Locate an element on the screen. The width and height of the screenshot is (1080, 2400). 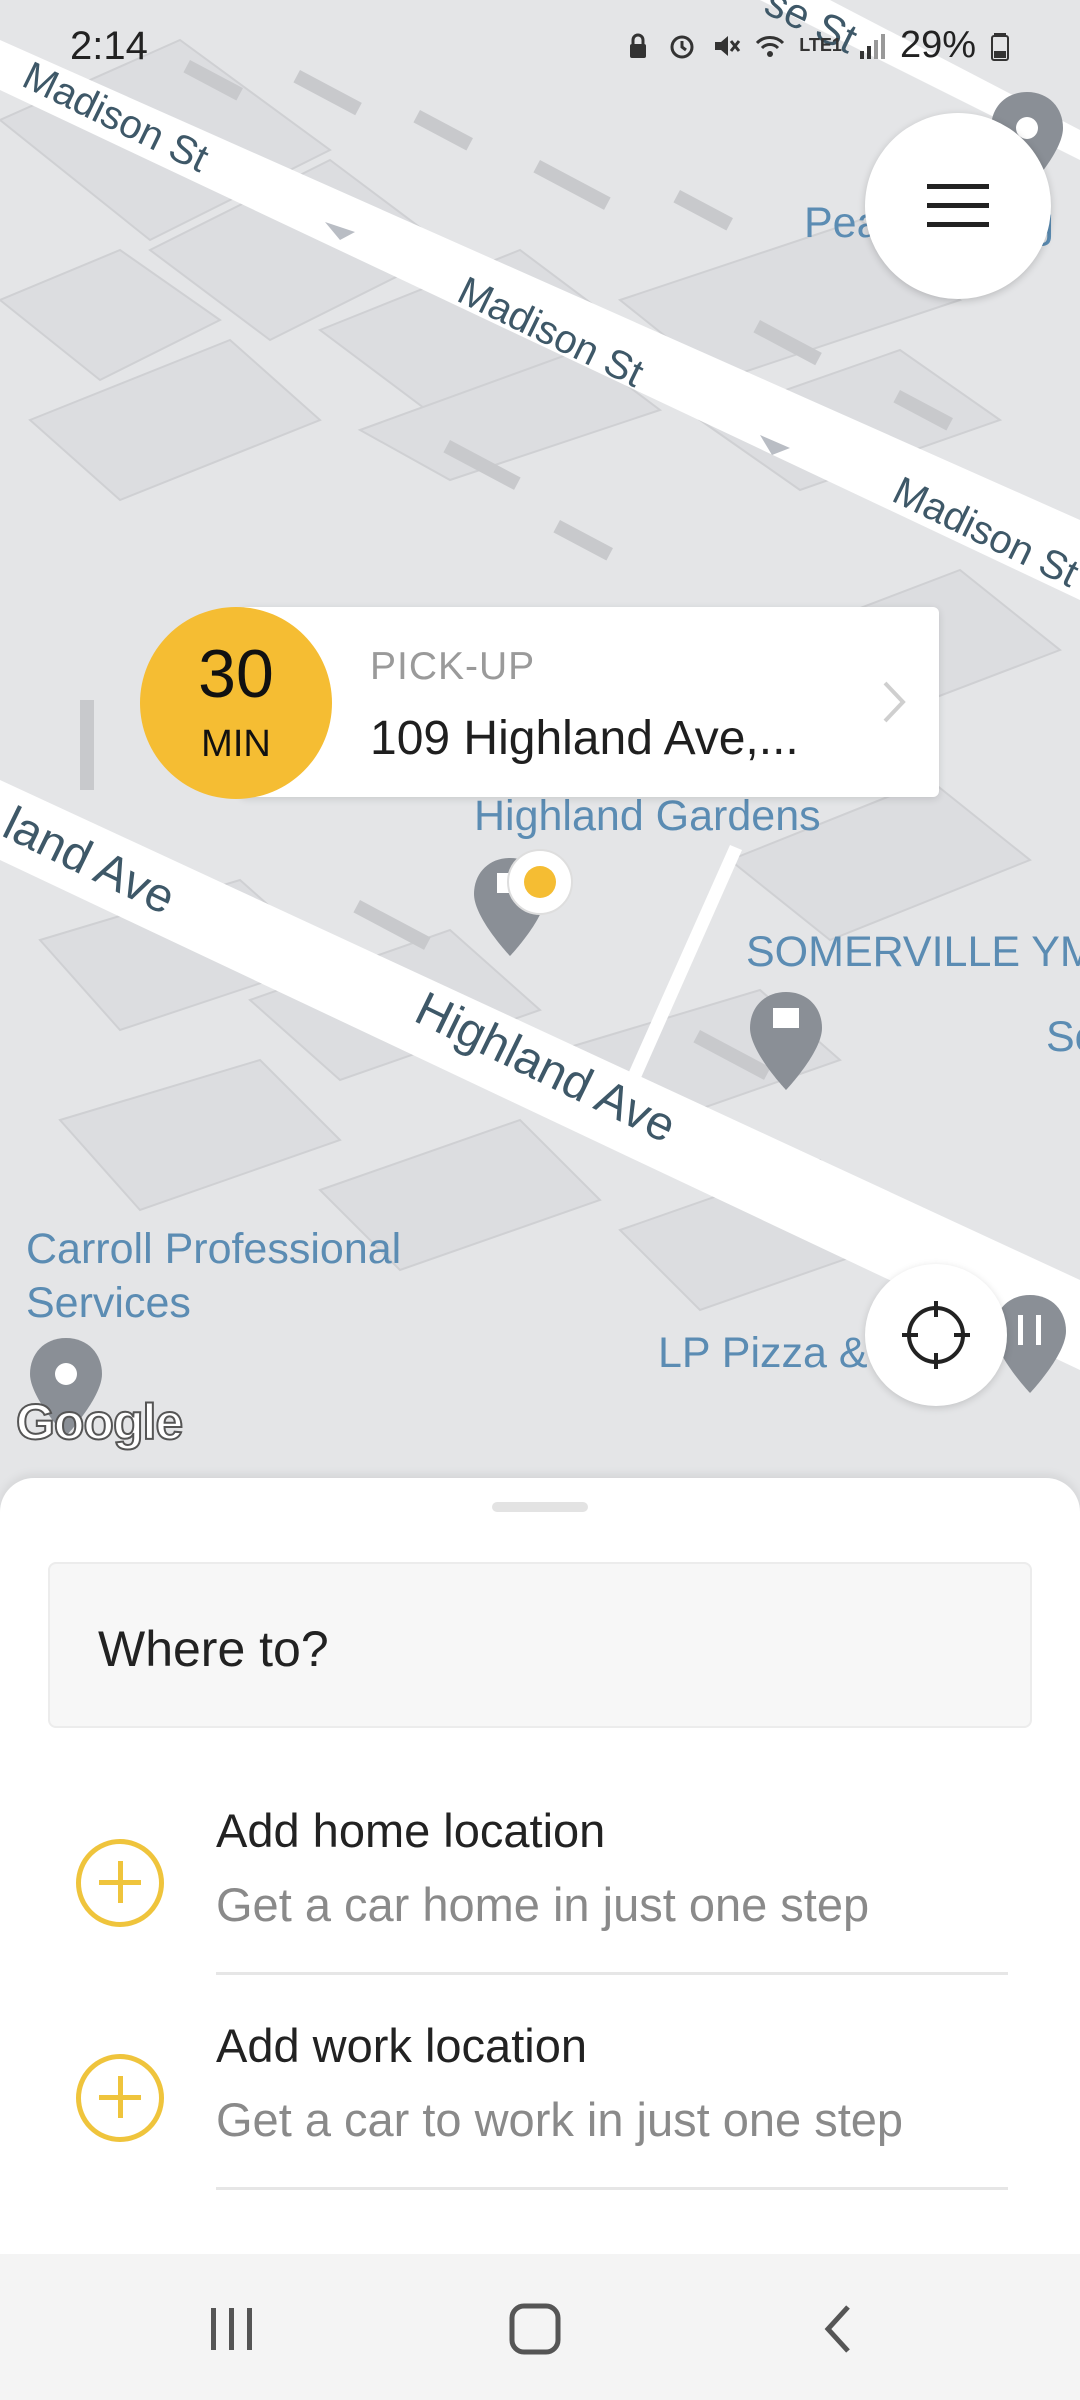
signal-icon is located at coordinates (872, 46).